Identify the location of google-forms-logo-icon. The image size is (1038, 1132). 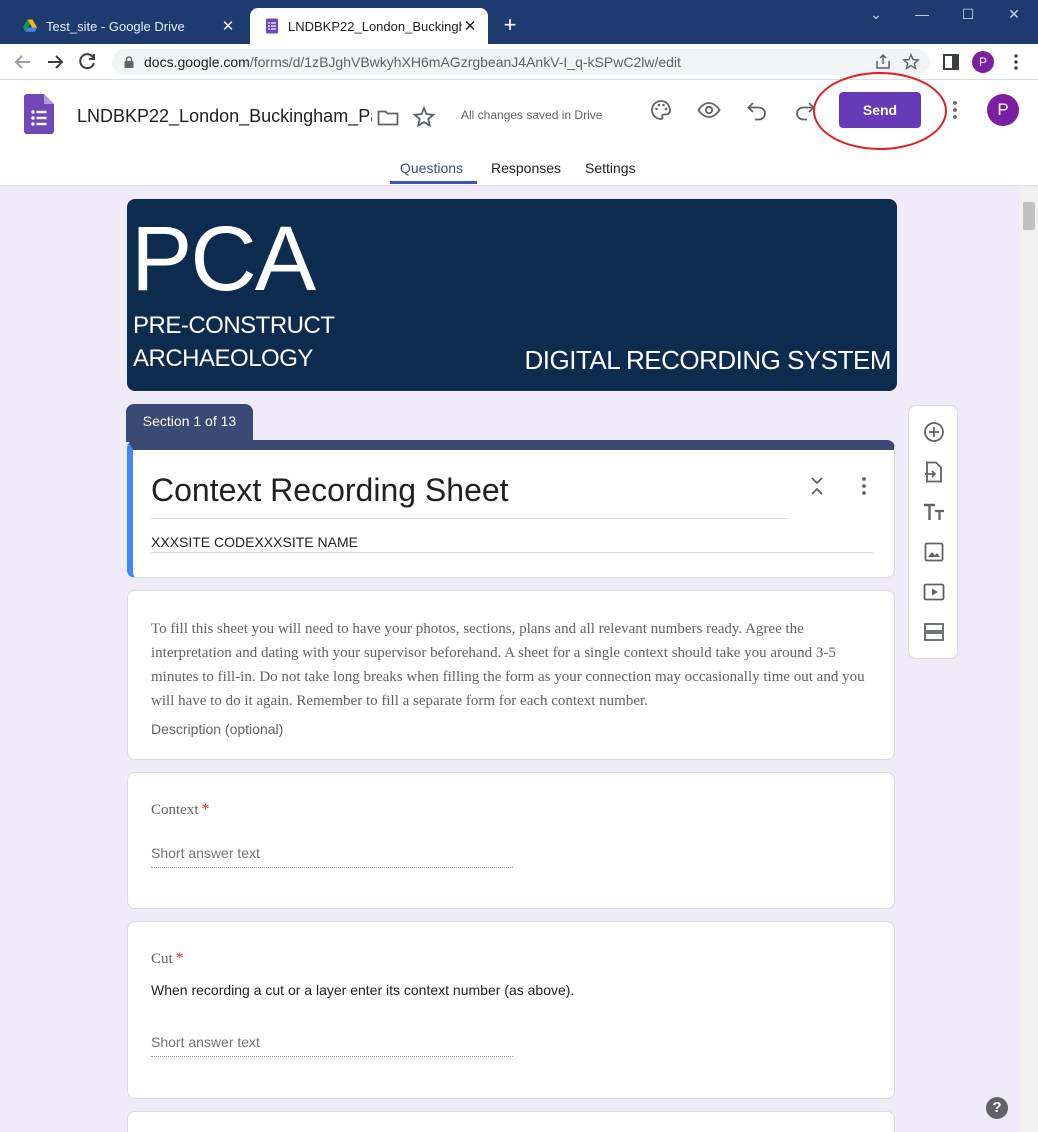
(39, 114).